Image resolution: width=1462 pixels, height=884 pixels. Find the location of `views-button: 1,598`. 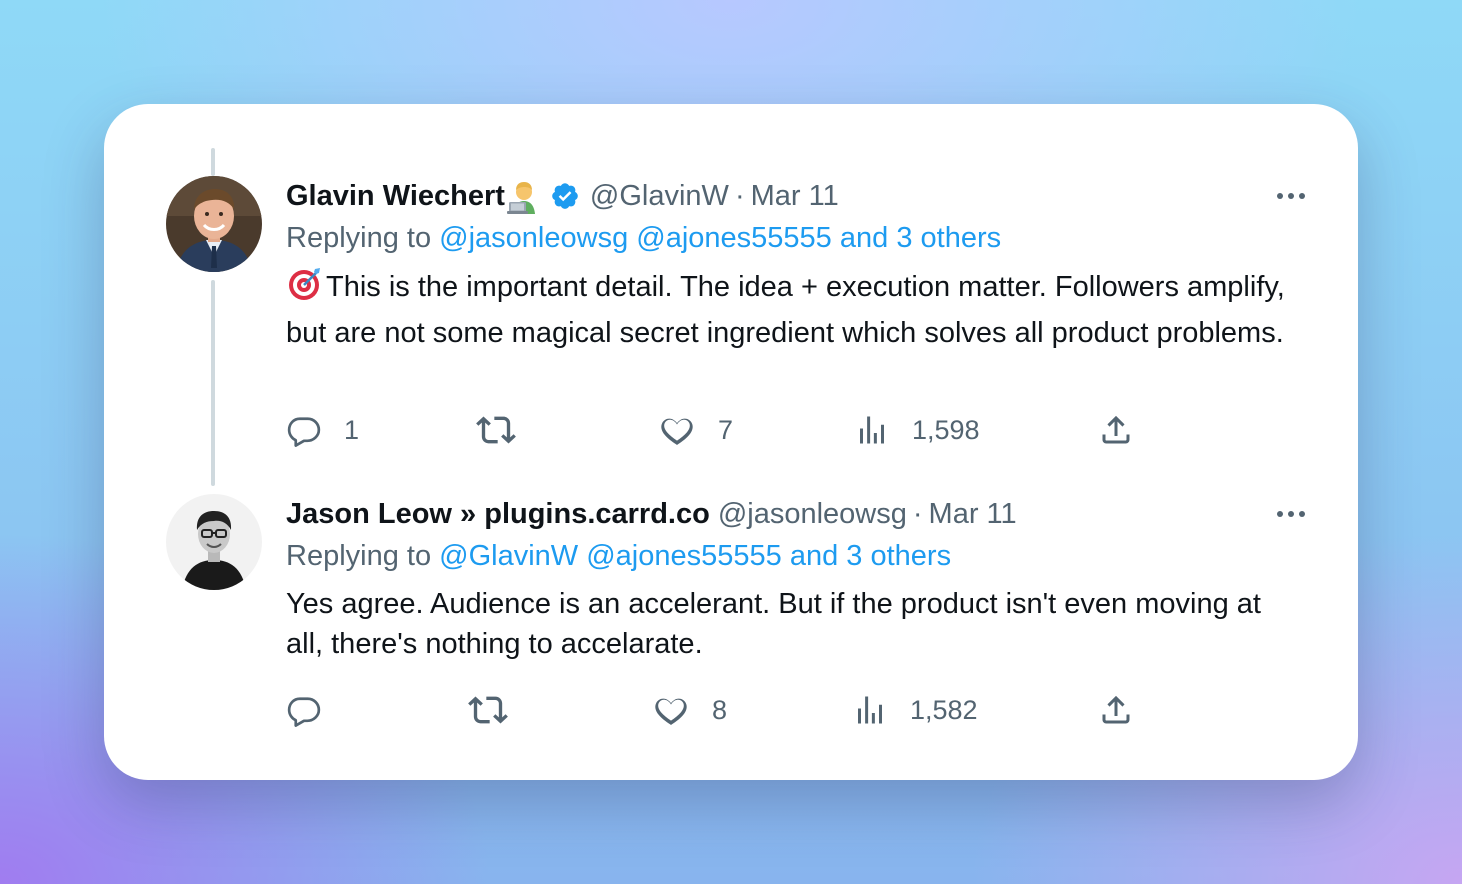

views-button: 1,598 is located at coordinates (917, 430).